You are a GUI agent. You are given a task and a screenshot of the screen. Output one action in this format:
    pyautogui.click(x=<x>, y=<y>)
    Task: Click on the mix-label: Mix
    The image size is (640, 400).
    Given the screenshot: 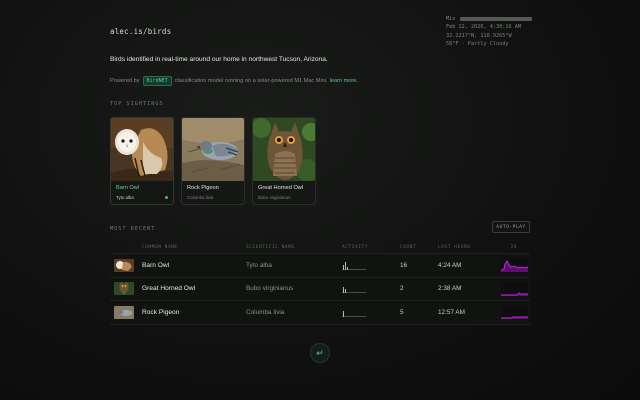 What is the action you would take?
    pyautogui.click(x=451, y=18)
    